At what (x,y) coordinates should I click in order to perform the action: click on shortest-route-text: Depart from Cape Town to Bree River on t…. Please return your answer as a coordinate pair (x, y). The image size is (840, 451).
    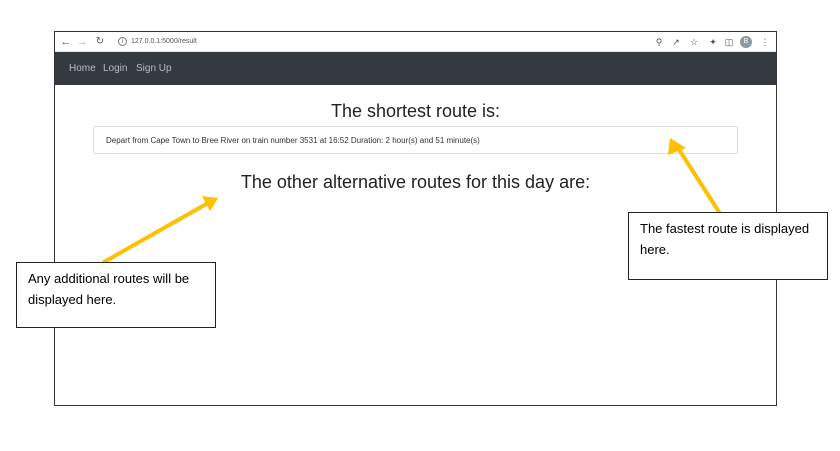
    Looking at the image, I should click on (293, 140).